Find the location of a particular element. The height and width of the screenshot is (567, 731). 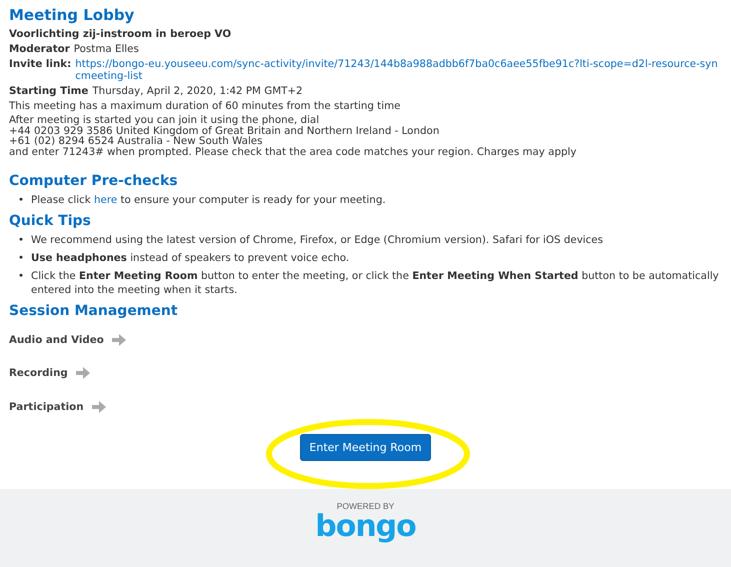

enter-meeting-room-button: Enter Meeting Room is located at coordinates (365, 447).